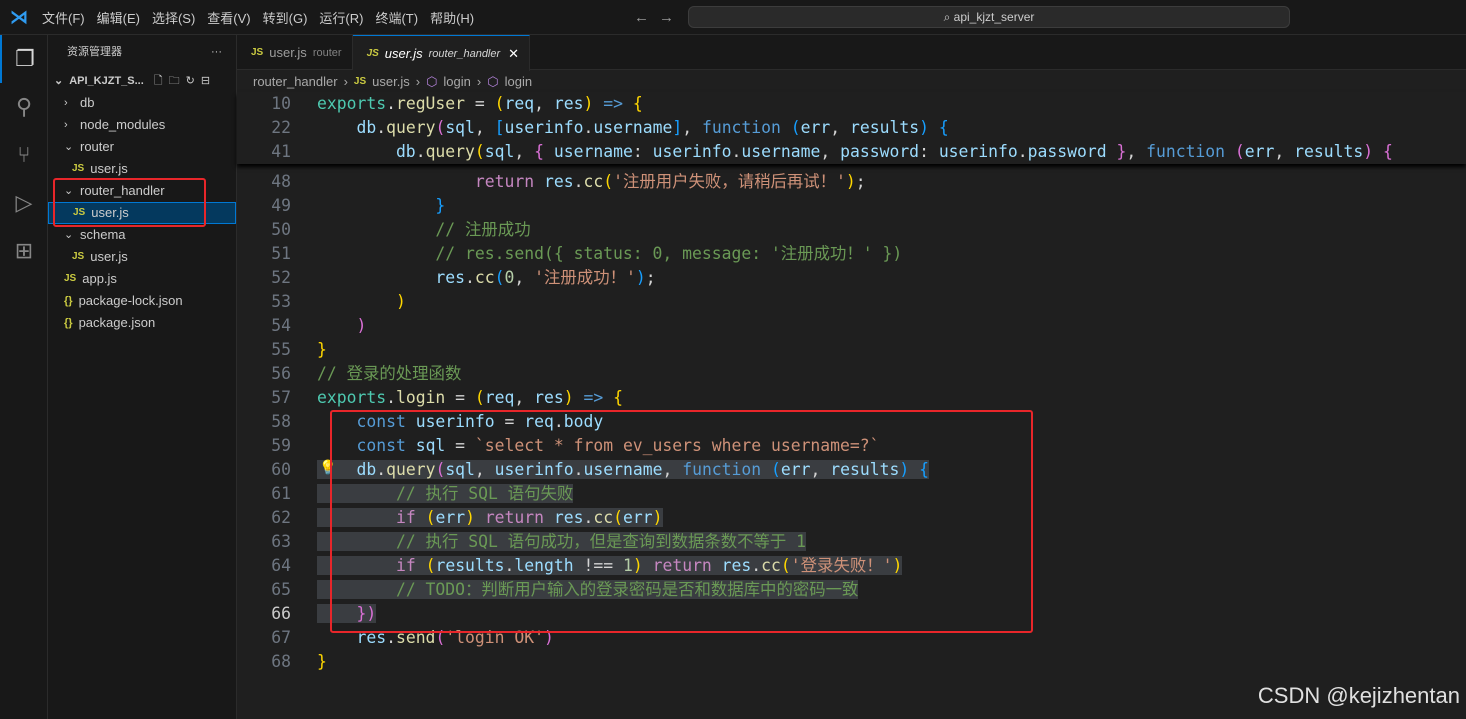 This screenshot has width=1466, height=719. I want to click on code-line: 48 return res.cc('注册用户失败，请稍后再试！');, so click(851, 182).